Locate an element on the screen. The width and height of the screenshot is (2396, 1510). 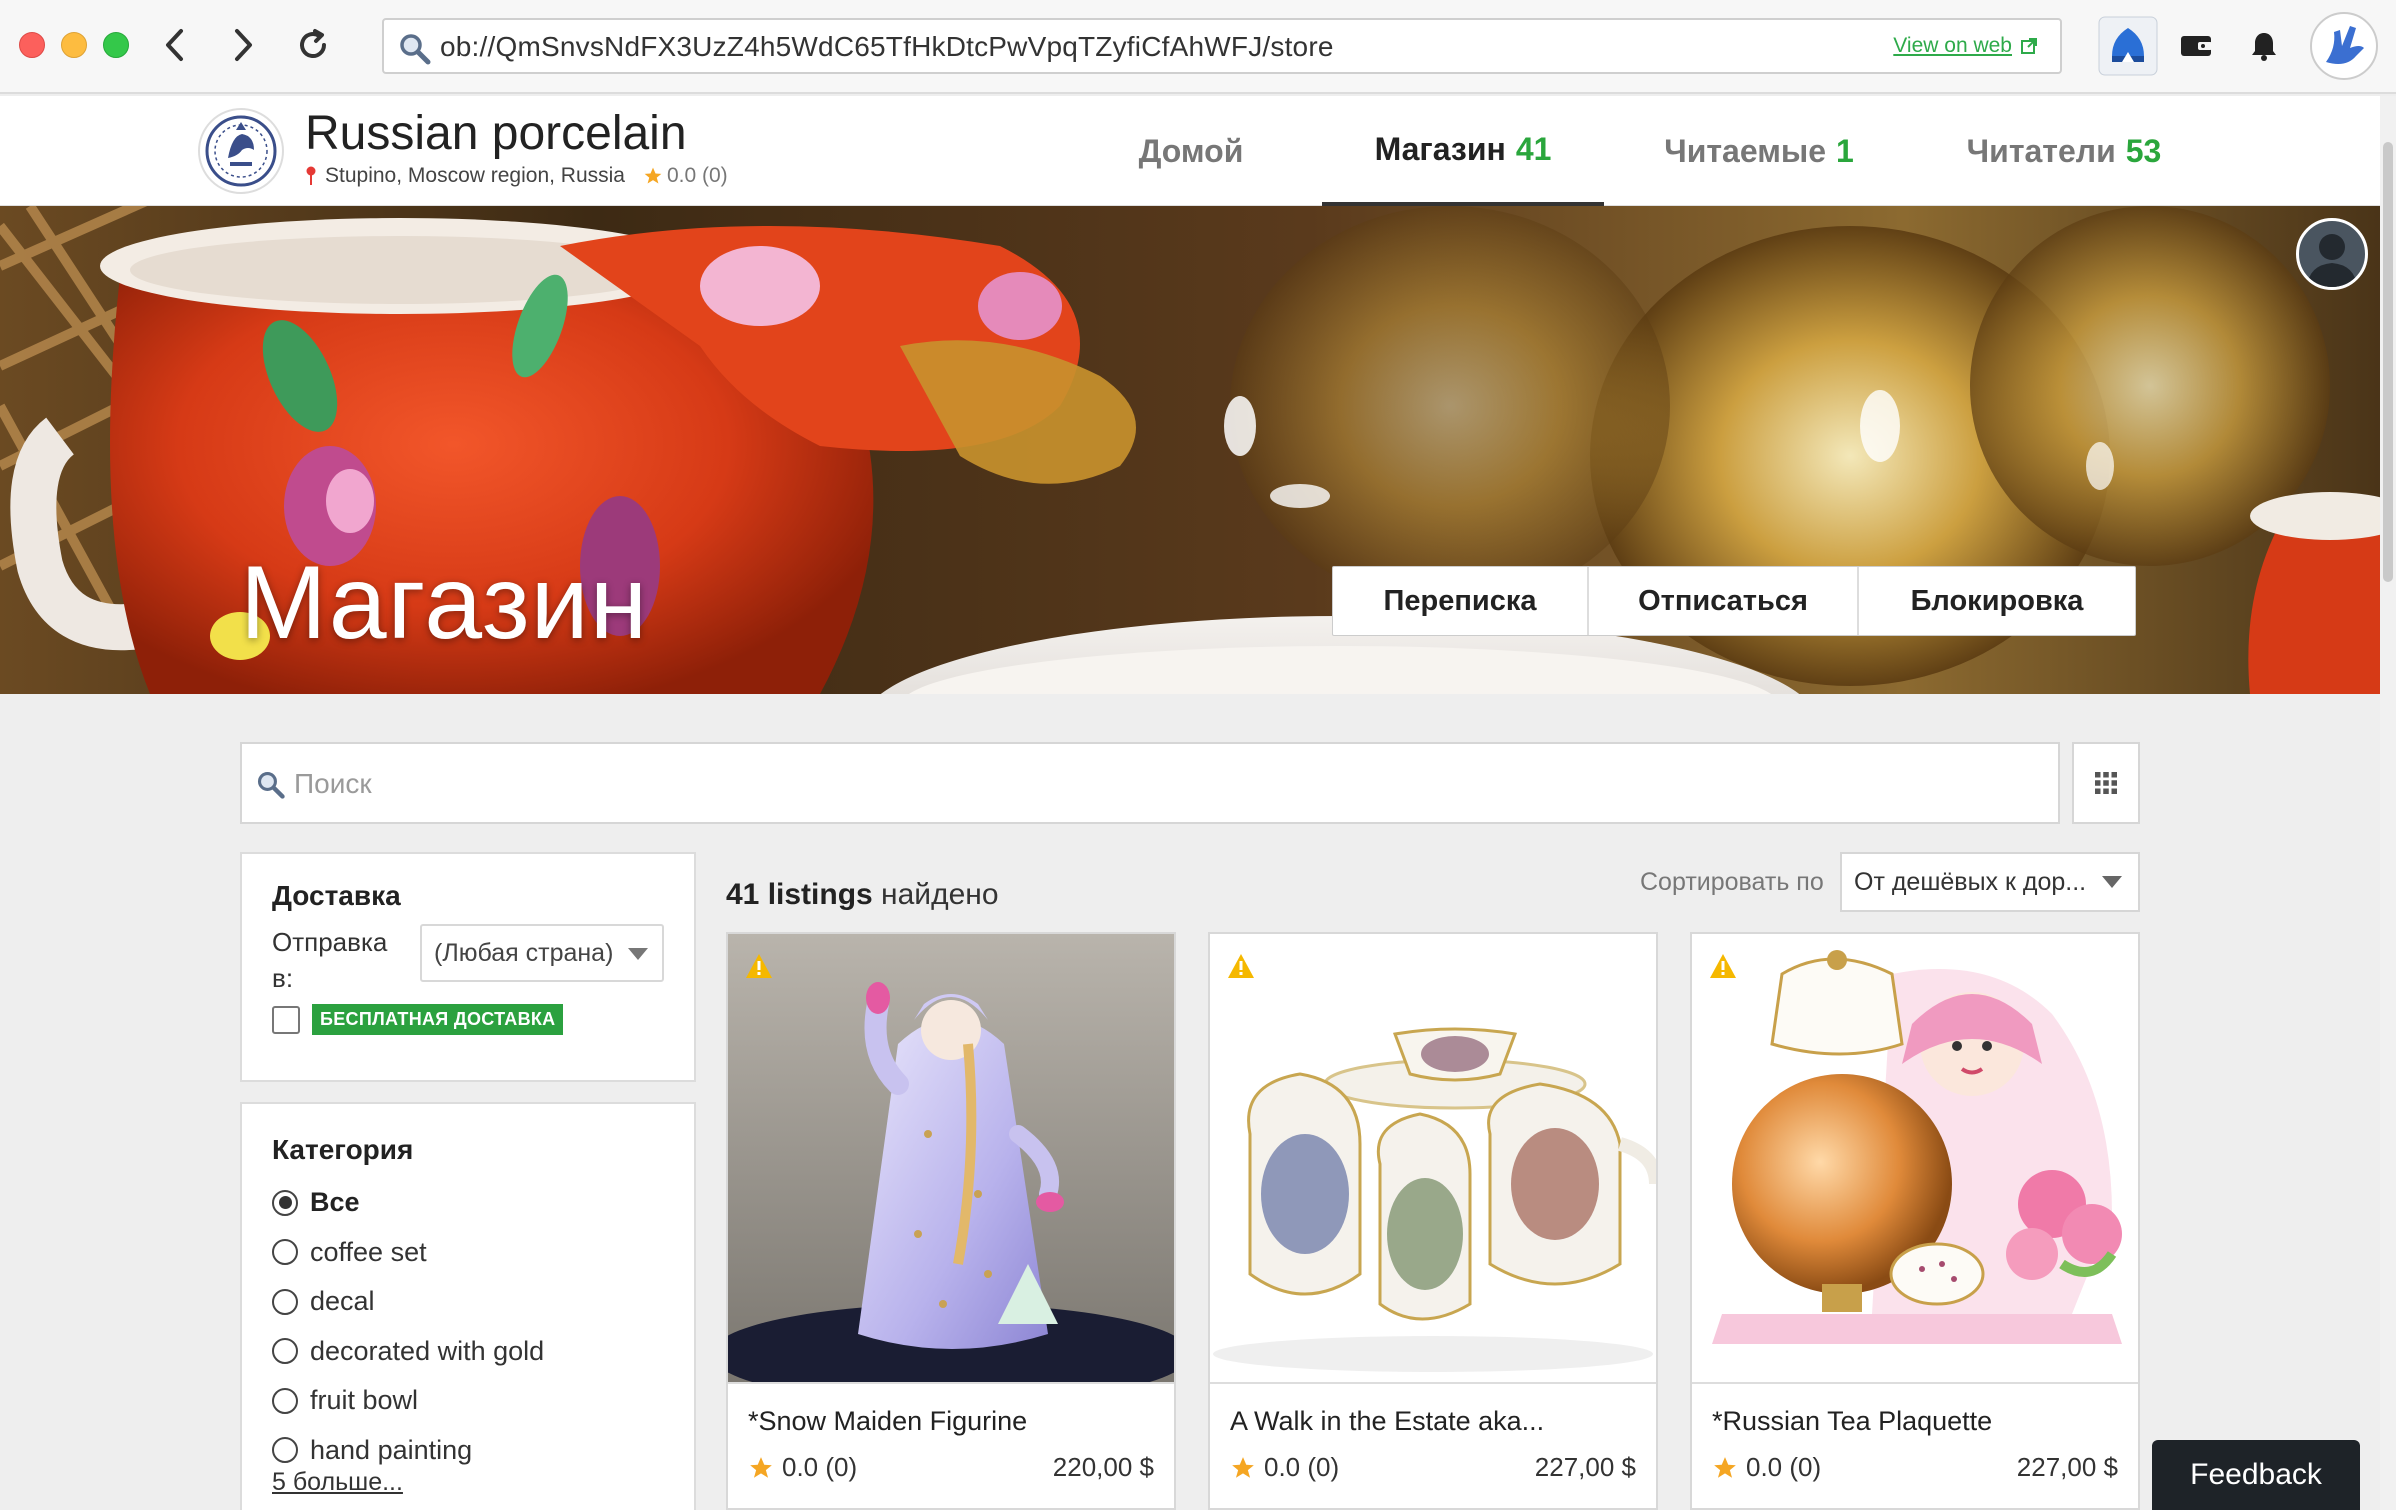
results-count-number: 41 listings is located at coordinates (799, 894).